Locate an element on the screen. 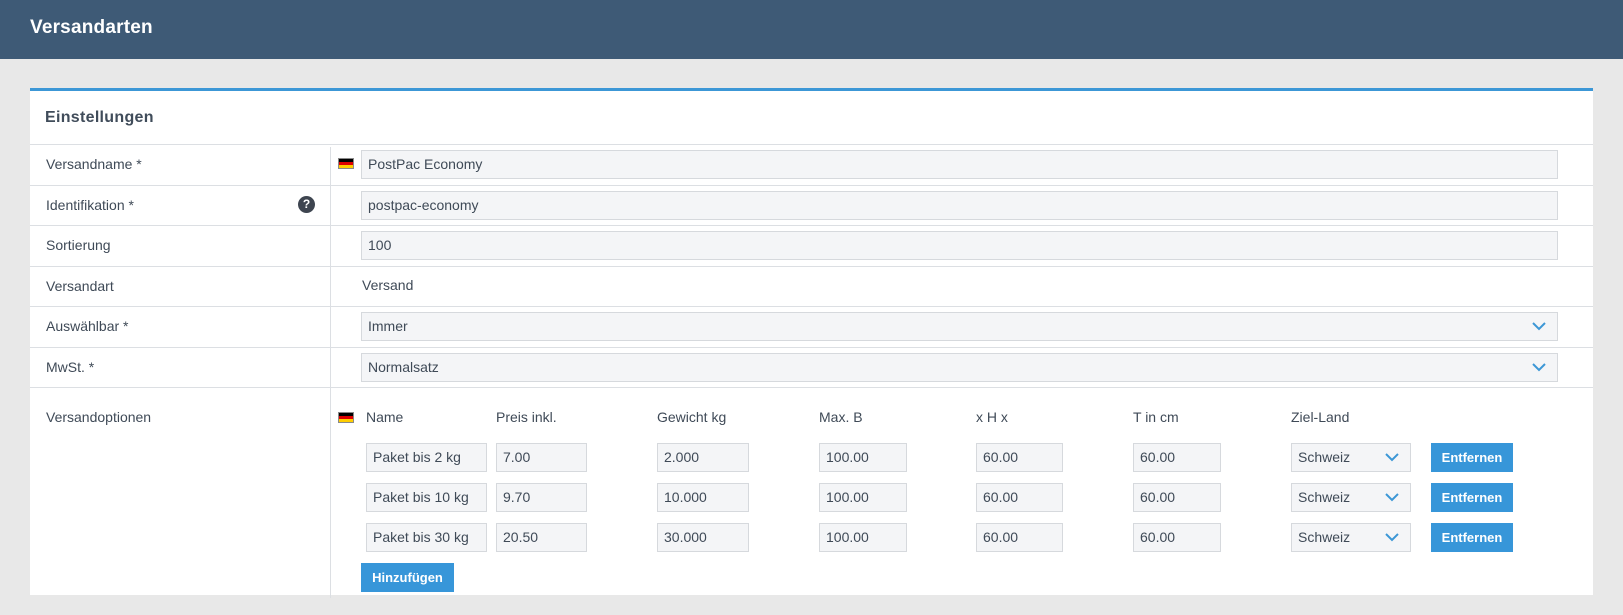 Image resolution: width=1623 pixels, height=615 pixels. column-header-width: Max. B is located at coordinates (841, 417).